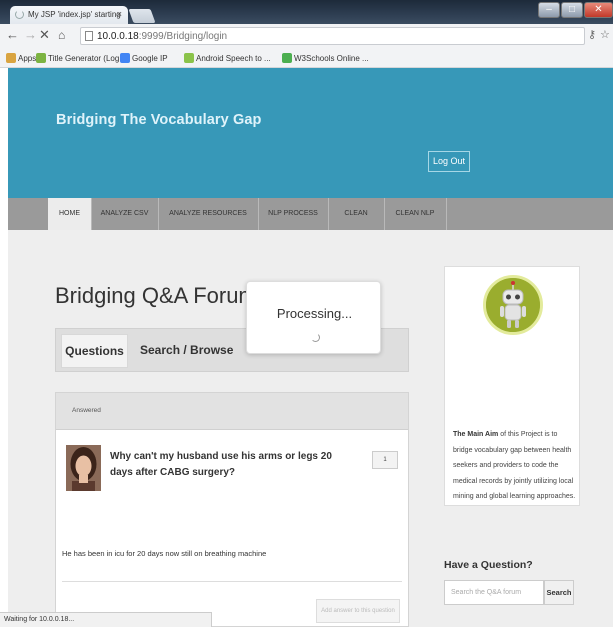 The image size is (613, 627). Describe the element at coordinates (119, 14) in the screenshot. I see `close-tab-icon: ×` at that location.